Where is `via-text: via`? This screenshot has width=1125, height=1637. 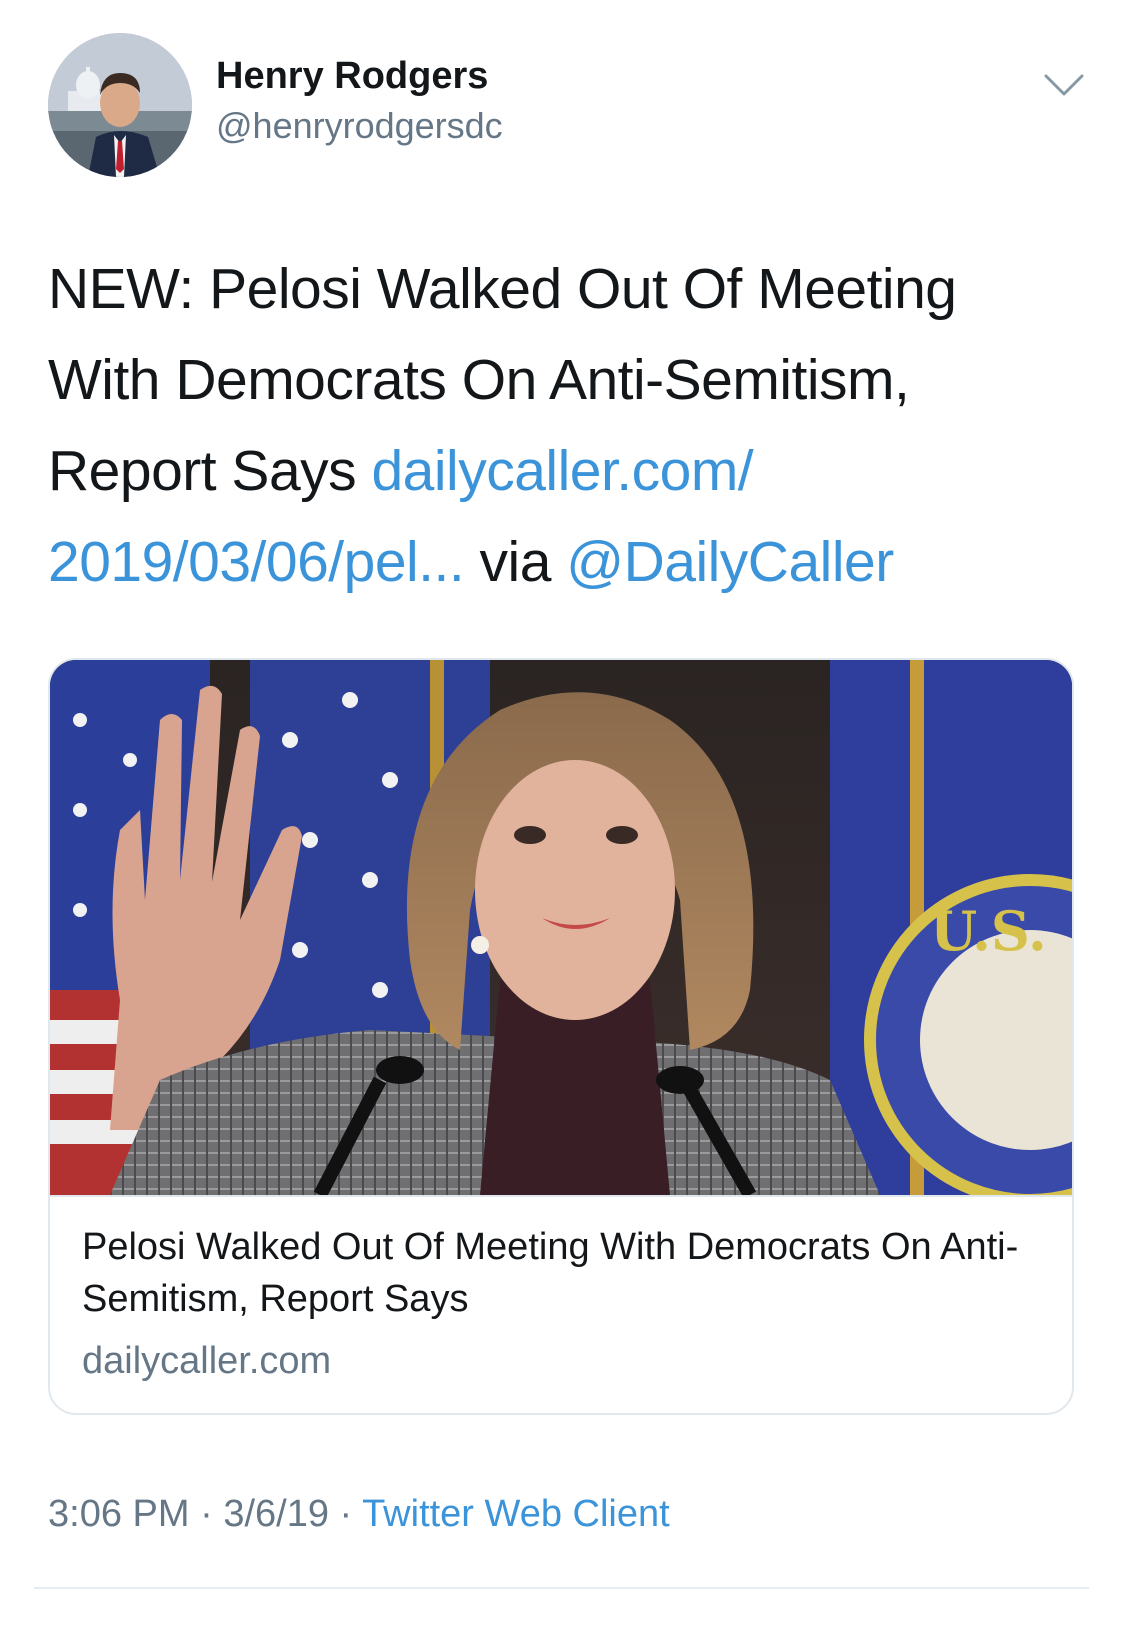
via-text: via is located at coordinates (515, 562).